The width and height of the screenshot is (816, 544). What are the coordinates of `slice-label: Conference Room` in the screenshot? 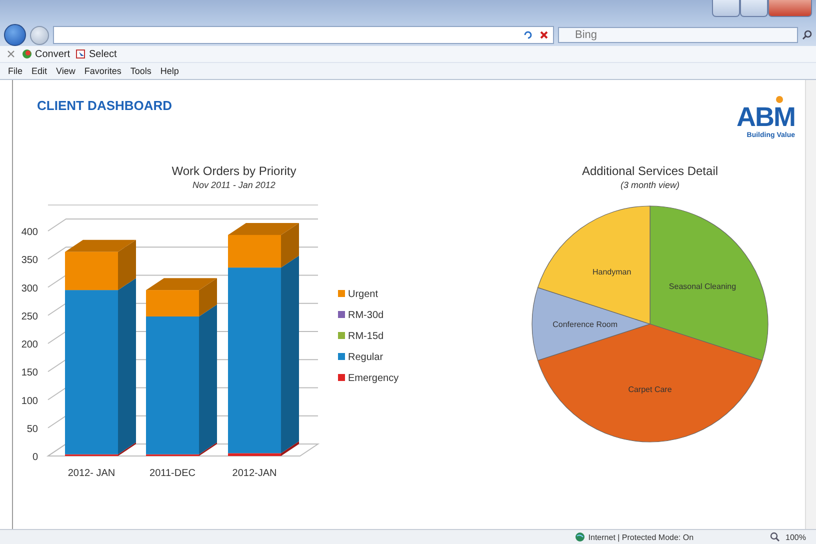 It's located at (585, 324).